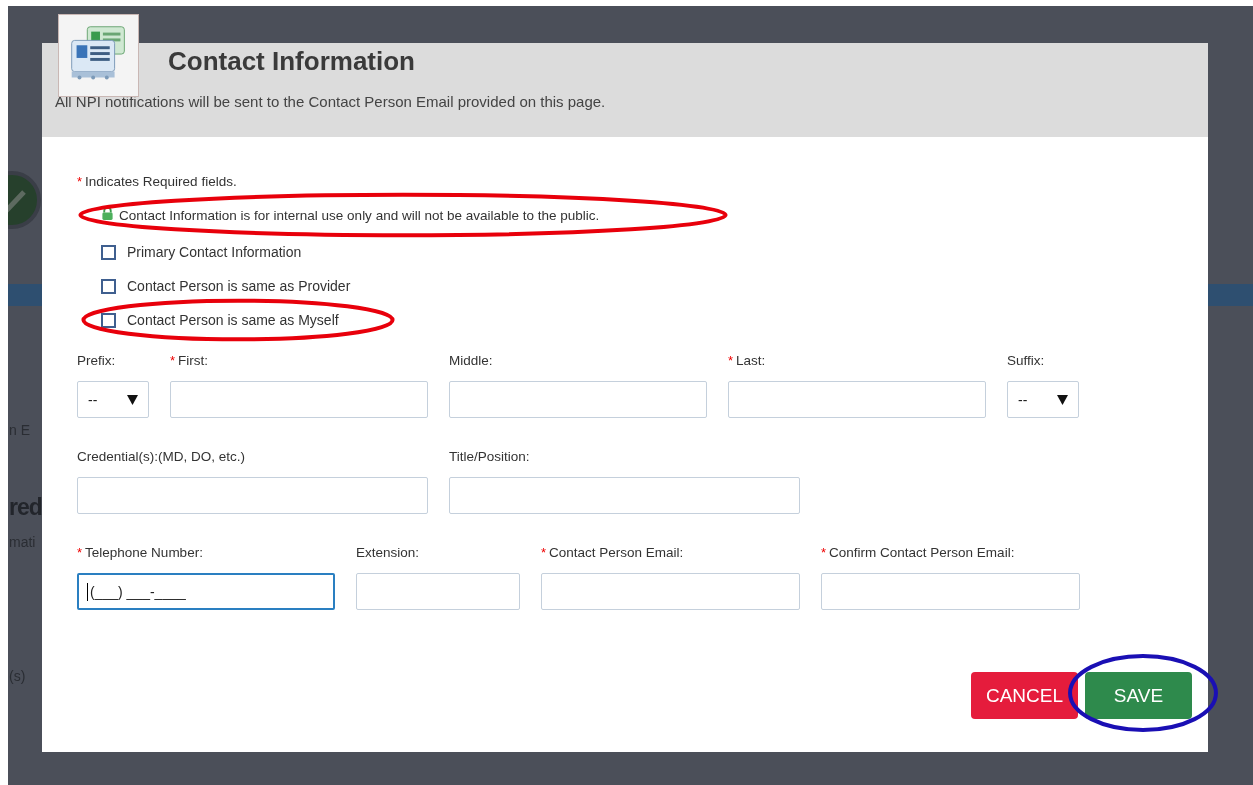 Image resolution: width=1253 pixels, height=785 pixels. What do you see at coordinates (747, 360) in the screenshot?
I see `field-label: * Last:` at bounding box center [747, 360].